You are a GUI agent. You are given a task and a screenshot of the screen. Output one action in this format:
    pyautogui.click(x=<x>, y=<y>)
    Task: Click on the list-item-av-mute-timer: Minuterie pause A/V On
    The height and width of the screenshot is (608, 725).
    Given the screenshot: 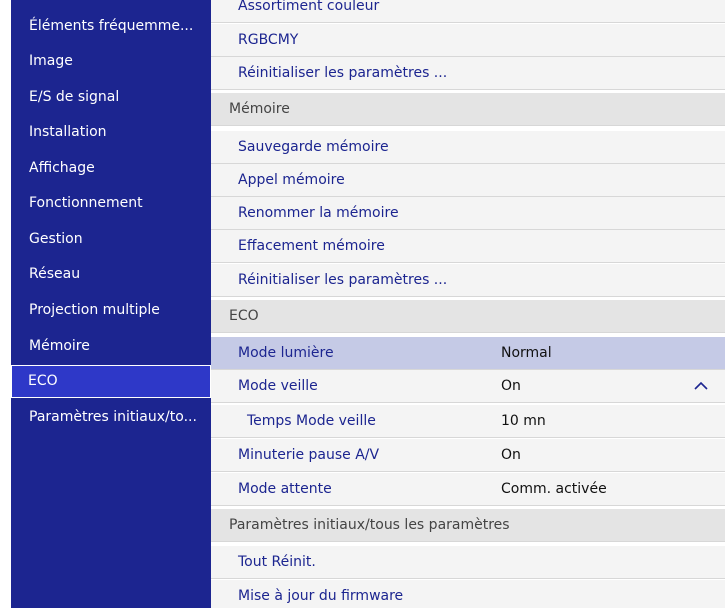 What is the action you would take?
    pyautogui.click(x=468, y=455)
    